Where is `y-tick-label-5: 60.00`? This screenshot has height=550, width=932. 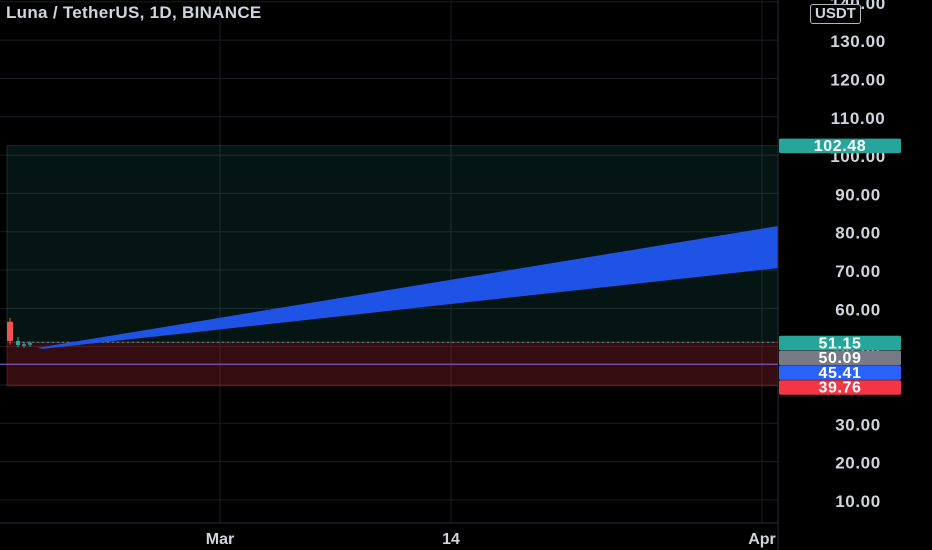 y-tick-label-5: 60.00 is located at coordinates (858, 309).